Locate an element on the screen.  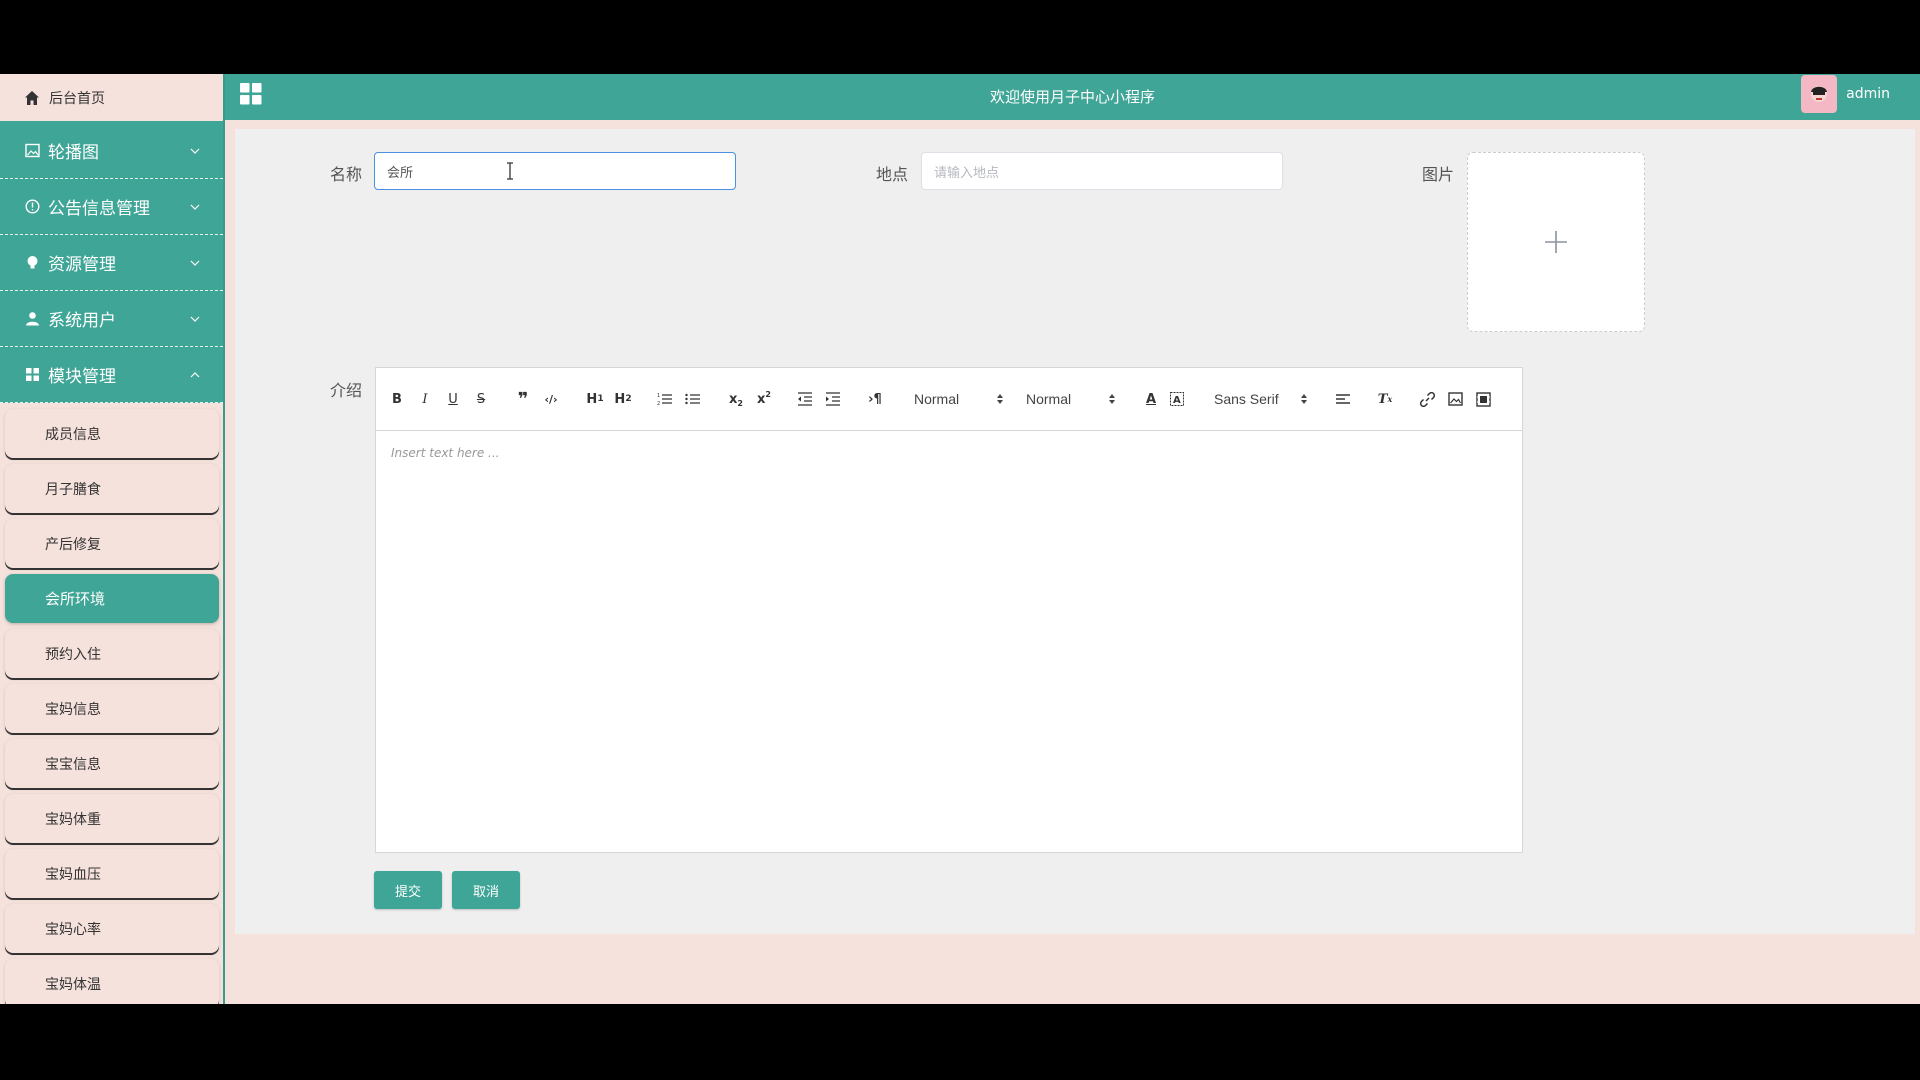
sidebar-menu-label: 模块管理 is located at coordinates (82, 377).